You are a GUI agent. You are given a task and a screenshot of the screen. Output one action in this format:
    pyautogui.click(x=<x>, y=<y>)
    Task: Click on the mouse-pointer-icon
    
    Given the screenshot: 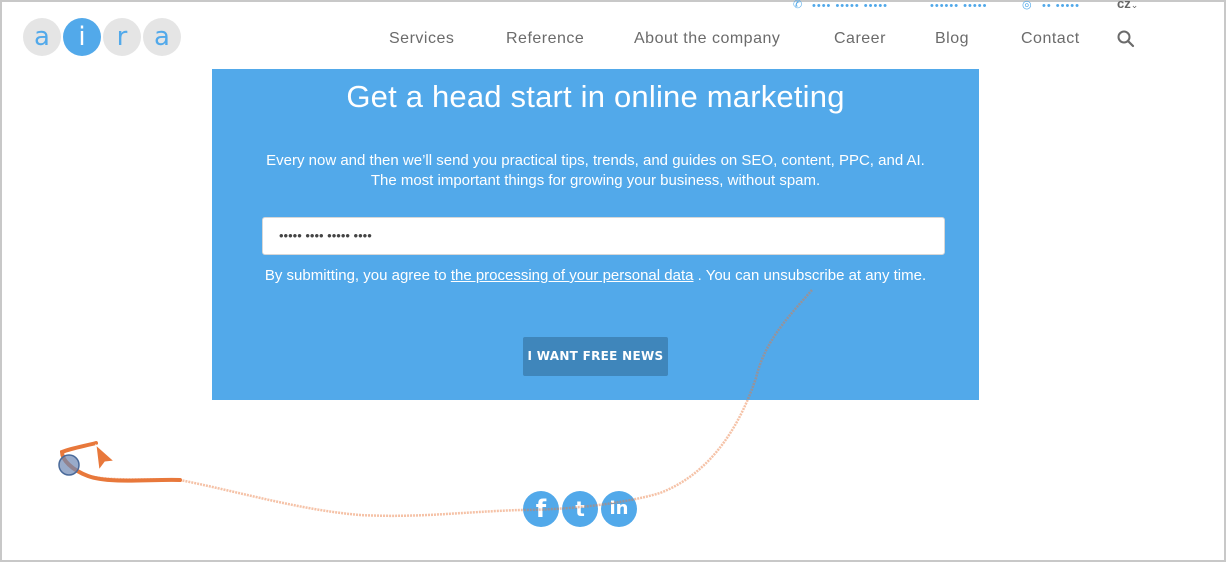 What is the action you would take?
    pyautogui.click(x=105, y=457)
    